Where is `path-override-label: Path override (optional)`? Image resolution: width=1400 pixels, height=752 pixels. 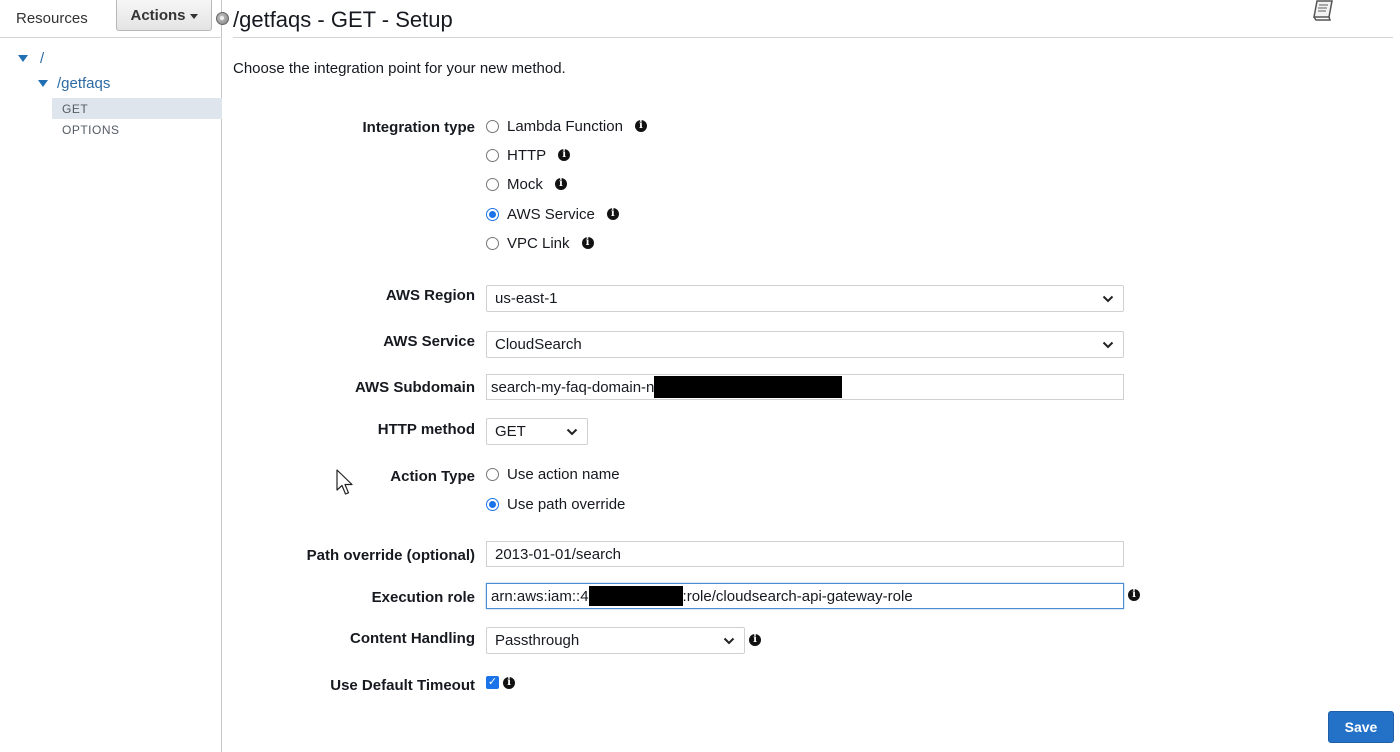
path-override-label: Path override (optional) is located at coordinates (390, 555).